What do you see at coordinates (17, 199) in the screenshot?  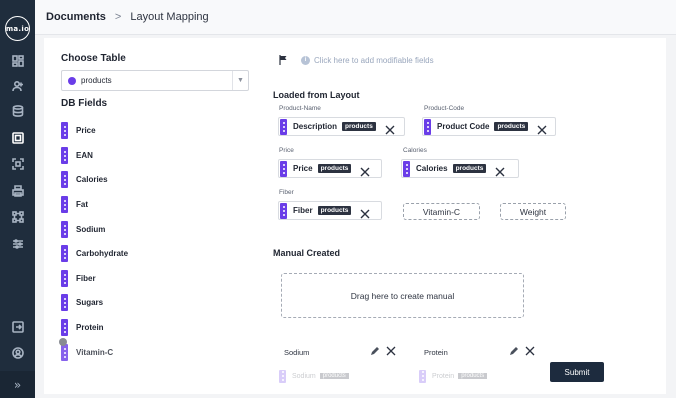 I see `sidebar: ma.io »` at bounding box center [17, 199].